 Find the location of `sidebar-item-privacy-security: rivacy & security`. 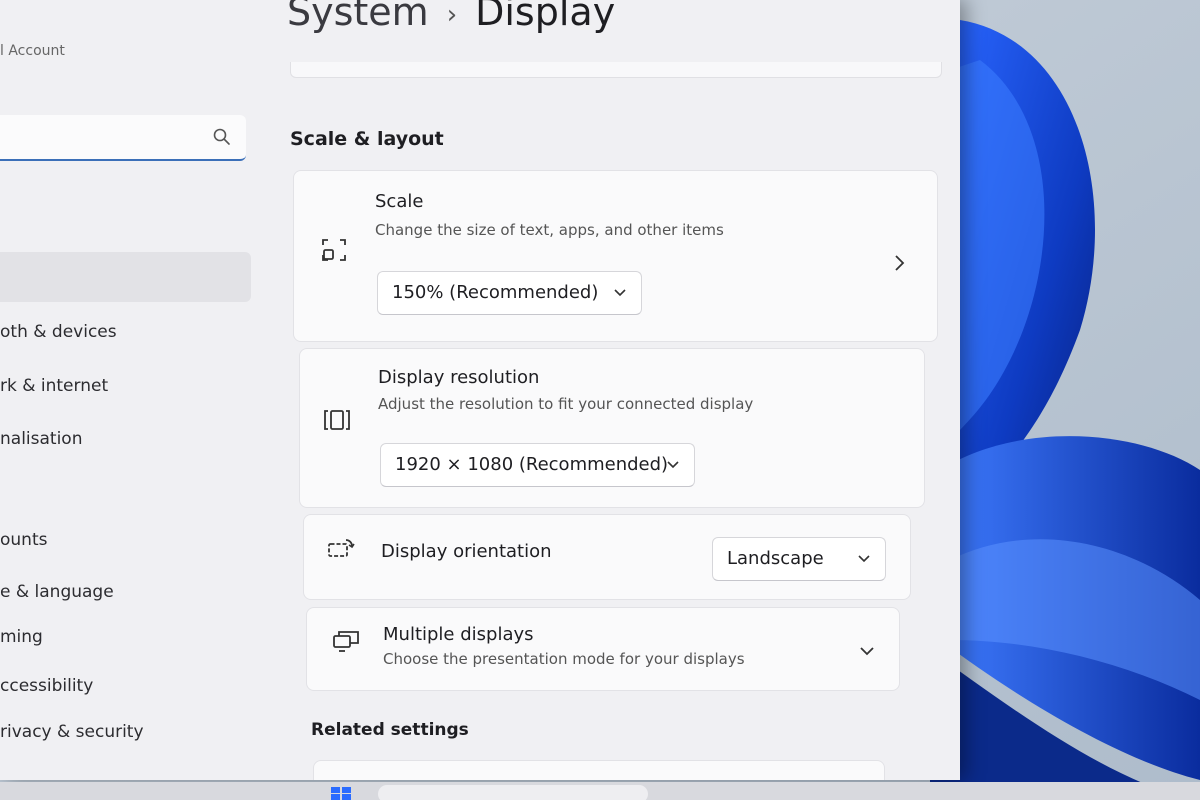

sidebar-item-privacy-security: rivacy & security is located at coordinates (72, 732).